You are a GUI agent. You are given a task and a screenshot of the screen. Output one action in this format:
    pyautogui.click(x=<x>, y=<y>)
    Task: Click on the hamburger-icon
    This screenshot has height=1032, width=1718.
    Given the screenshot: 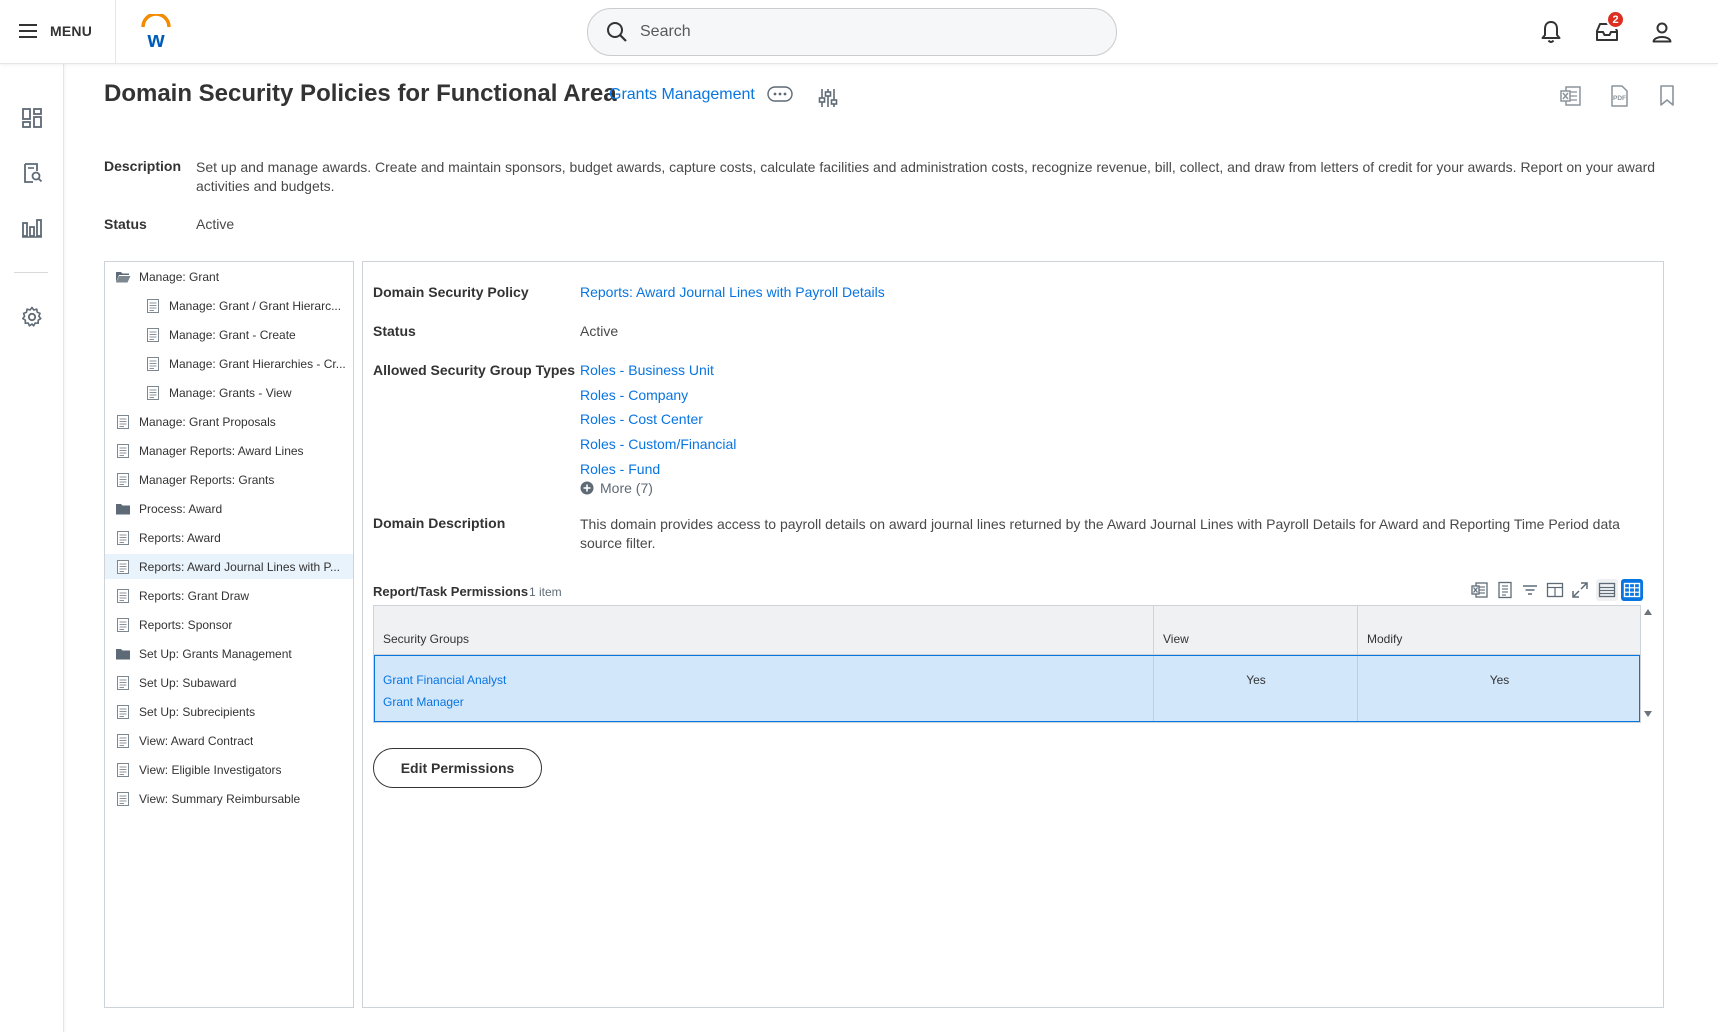 What is the action you would take?
    pyautogui.click(x=28, y=31)
    